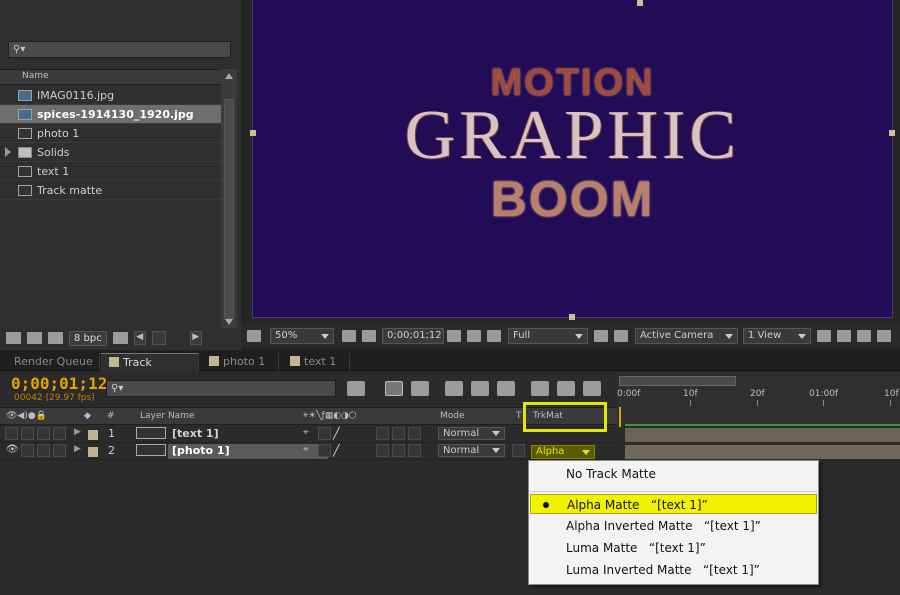 The width and height of the screenshot is (900, 595). What do you see at coordinates (518, 450) in the screenshot?
I see `preserve-transparency-toggle` at bounding box center [518, 450].